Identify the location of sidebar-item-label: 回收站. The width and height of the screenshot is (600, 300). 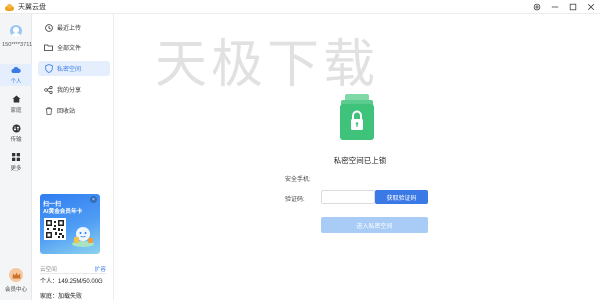
(66, 112).